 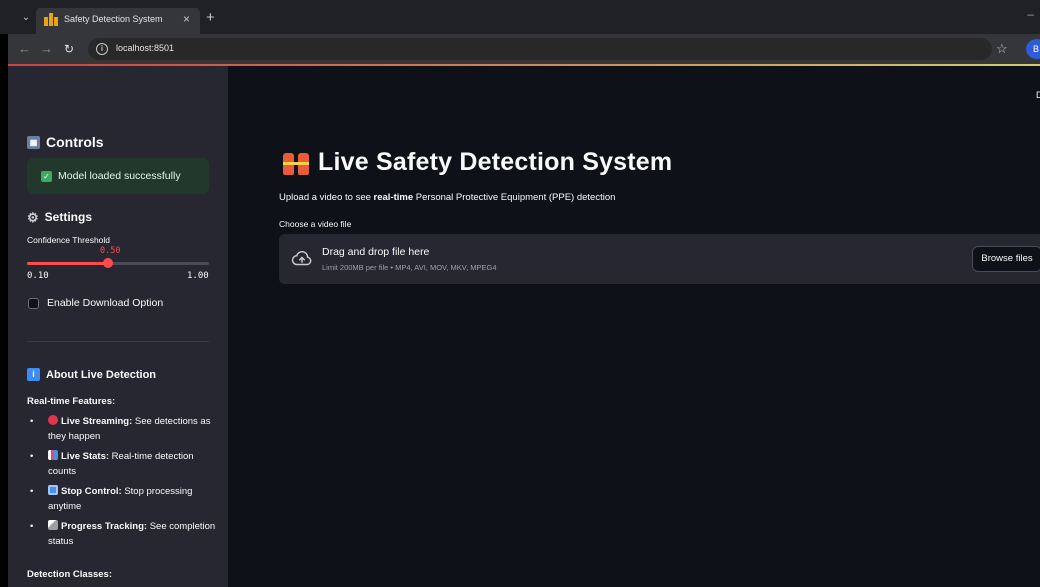 I want to click on profile-avatar: B, so click(x=1033, y=49).